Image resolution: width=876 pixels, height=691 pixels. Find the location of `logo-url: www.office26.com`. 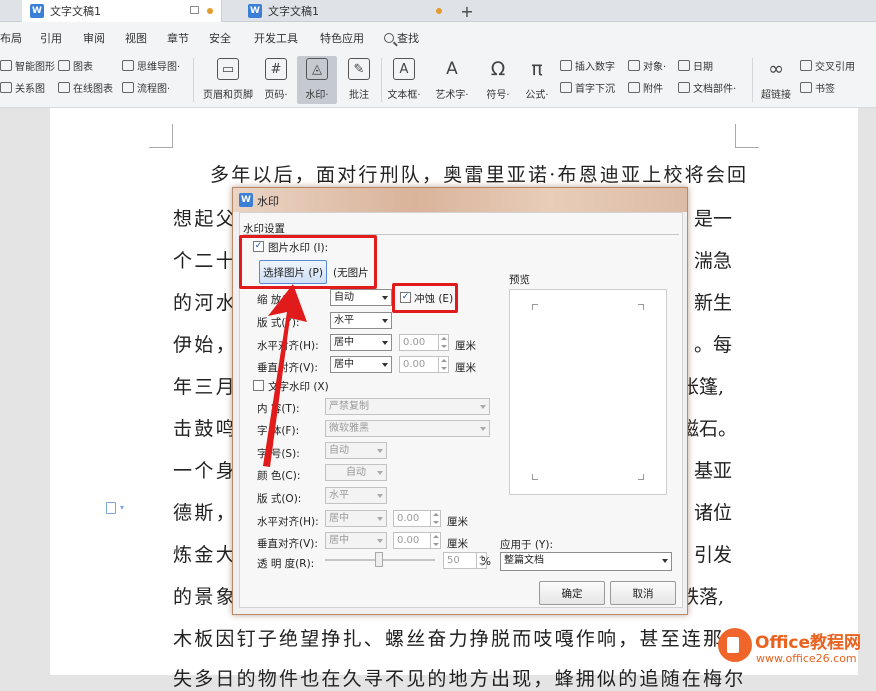

logo-url: www.office26.com is located at coordinates (806, 658).